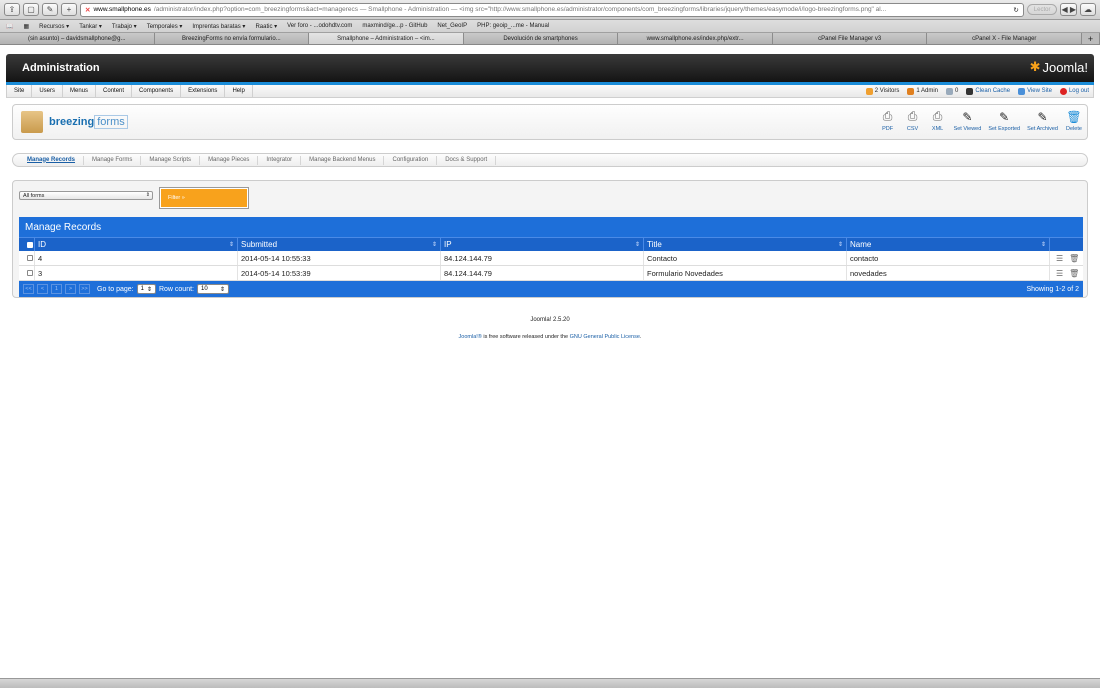 This screenshot has width=1100, height=688. What do you see at coordinates (1068, 9) in the screenshot?
I see `back-button: ◀ ▶` at bounding box center [1068, 9].